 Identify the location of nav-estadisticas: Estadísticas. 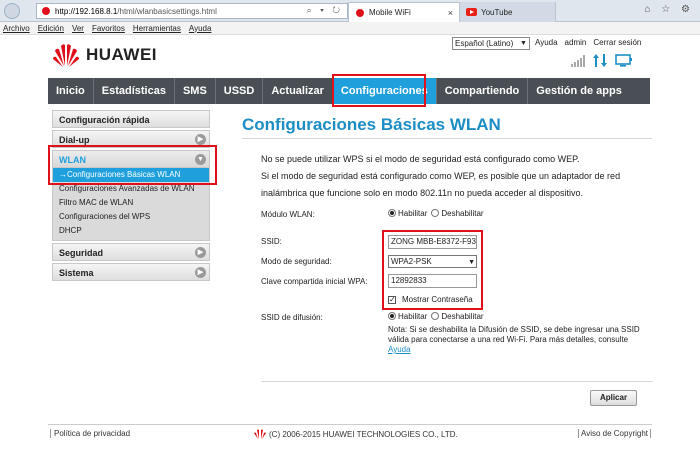
(134, 91).